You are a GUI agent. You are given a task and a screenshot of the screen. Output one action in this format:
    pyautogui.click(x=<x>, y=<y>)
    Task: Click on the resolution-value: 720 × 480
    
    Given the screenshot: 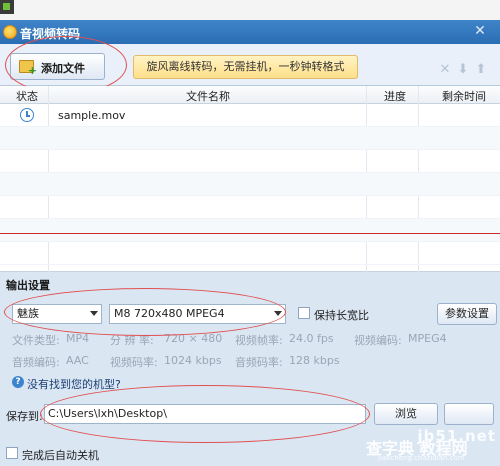 What is the action you would take?
    pyautogui.click(x=193, y=338)
    